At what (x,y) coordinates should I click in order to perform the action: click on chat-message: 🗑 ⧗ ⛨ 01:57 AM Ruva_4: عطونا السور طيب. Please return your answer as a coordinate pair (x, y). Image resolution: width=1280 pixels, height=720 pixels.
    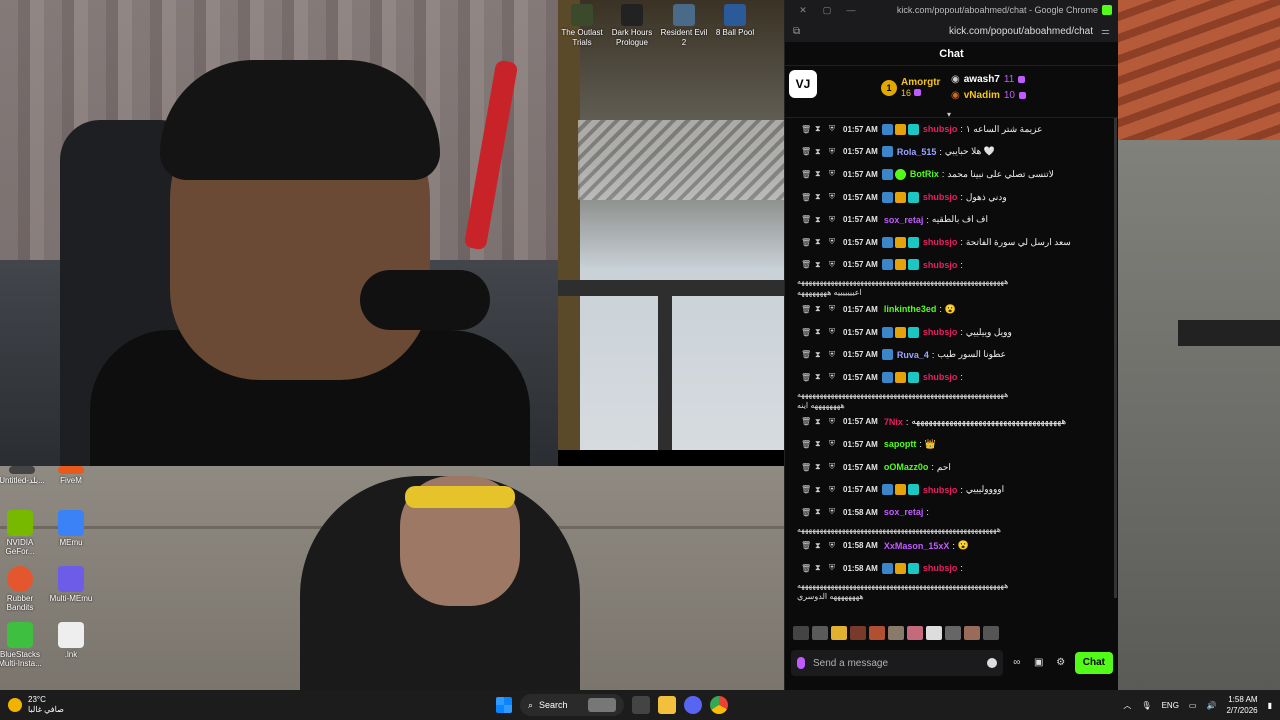
    Looking at the image, I should click on (952, 354).